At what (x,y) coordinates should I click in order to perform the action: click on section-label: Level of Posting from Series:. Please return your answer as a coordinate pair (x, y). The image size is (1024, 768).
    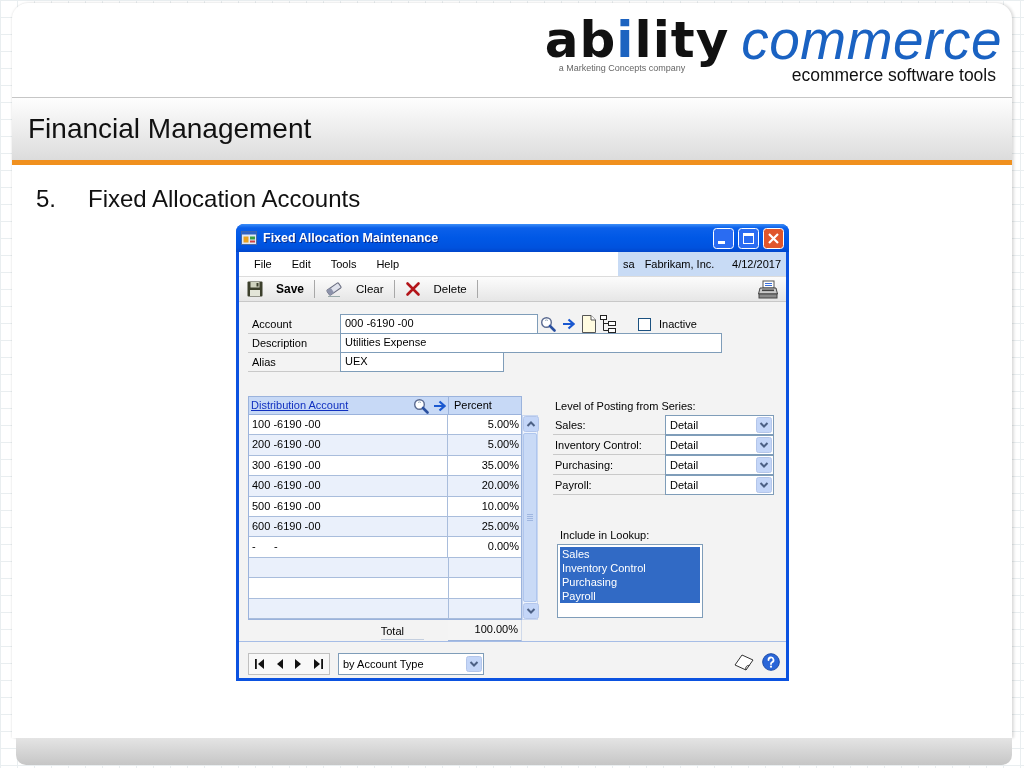
    Looking at the image, I should click on (625, 406).